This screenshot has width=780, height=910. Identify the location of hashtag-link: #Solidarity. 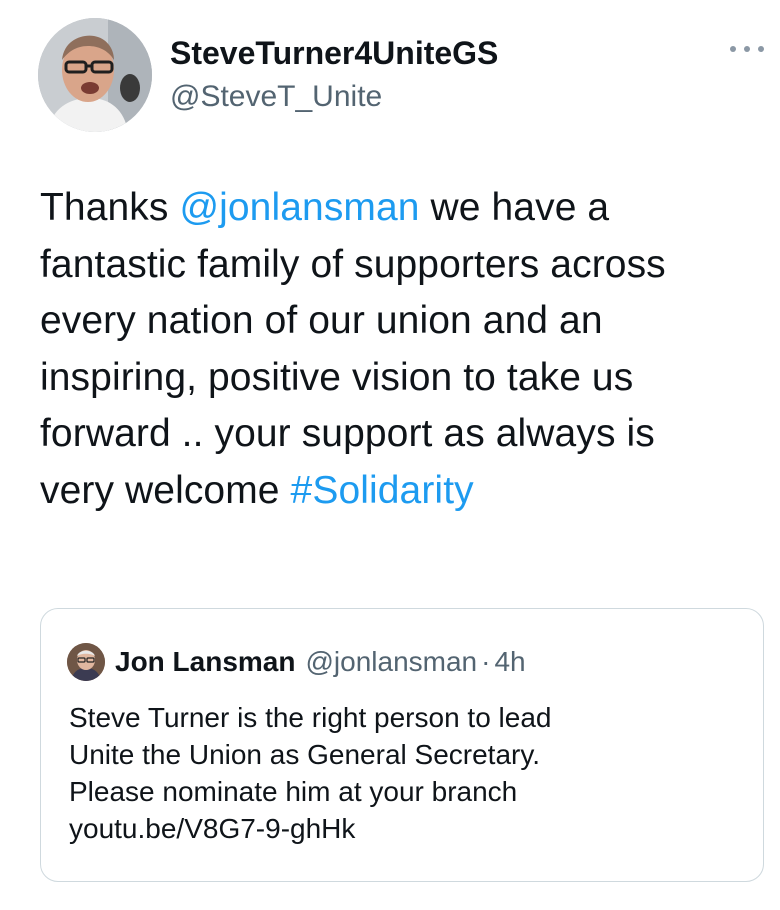
(382, 490).